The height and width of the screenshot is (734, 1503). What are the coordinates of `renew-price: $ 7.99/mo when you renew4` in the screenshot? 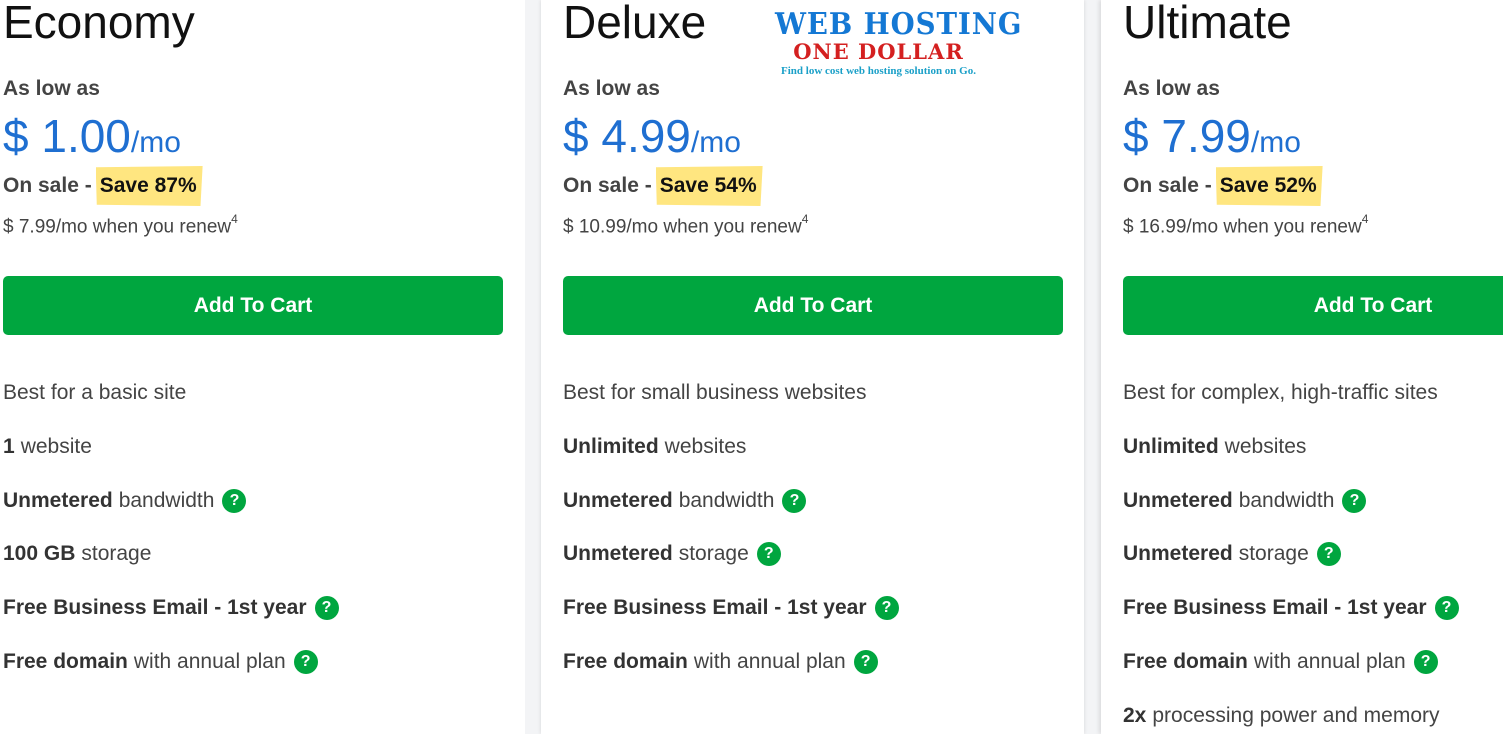 It's located at (120, 225).